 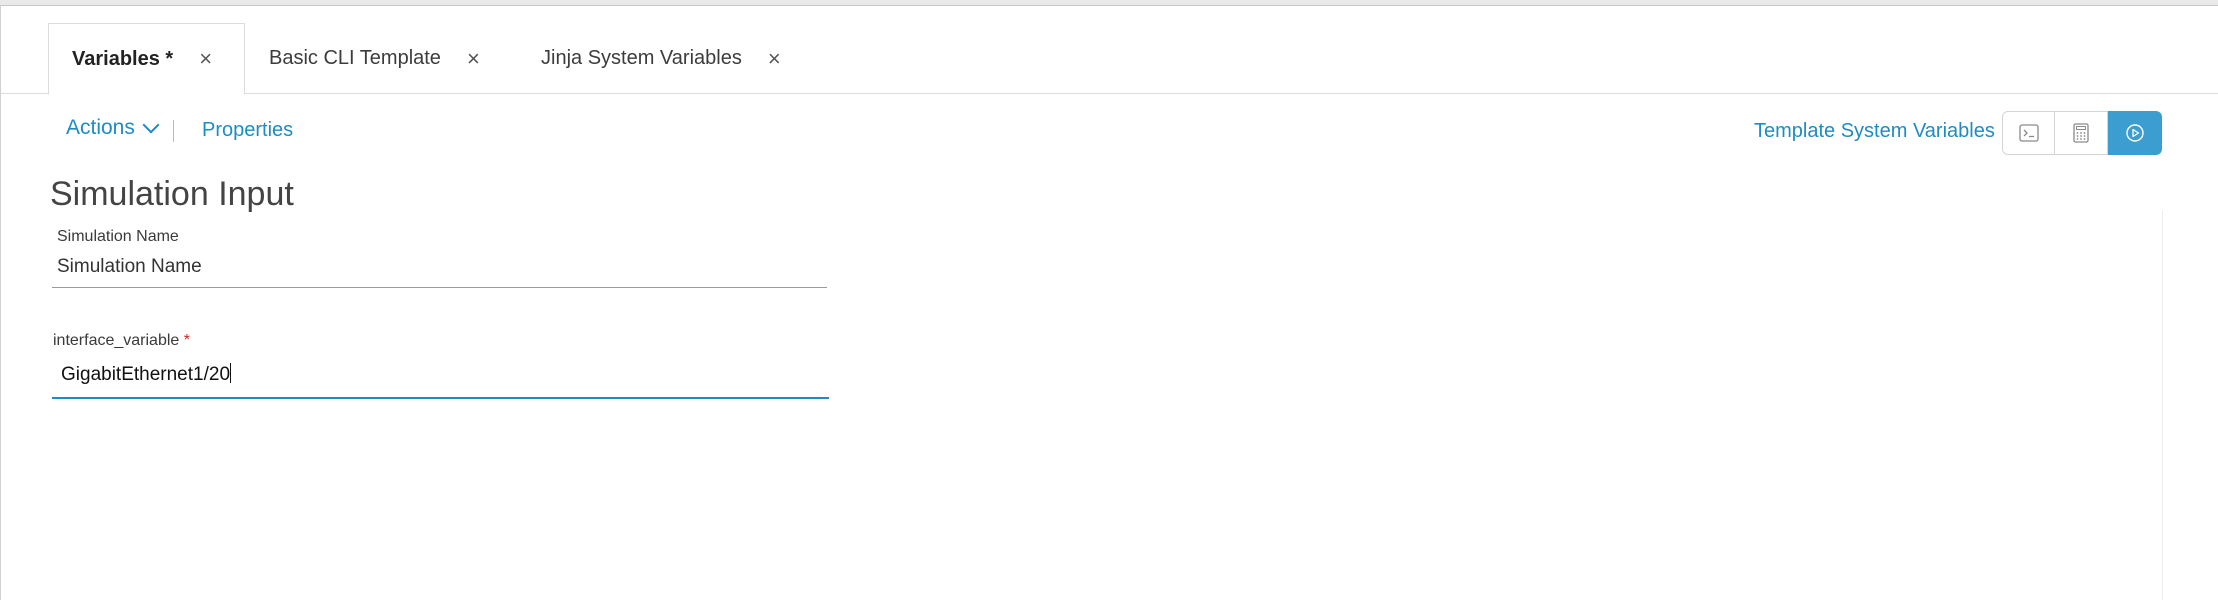 I want to click on tab-basic-cli-template: Basic CLI Template ×, so click(x=374, y=58).